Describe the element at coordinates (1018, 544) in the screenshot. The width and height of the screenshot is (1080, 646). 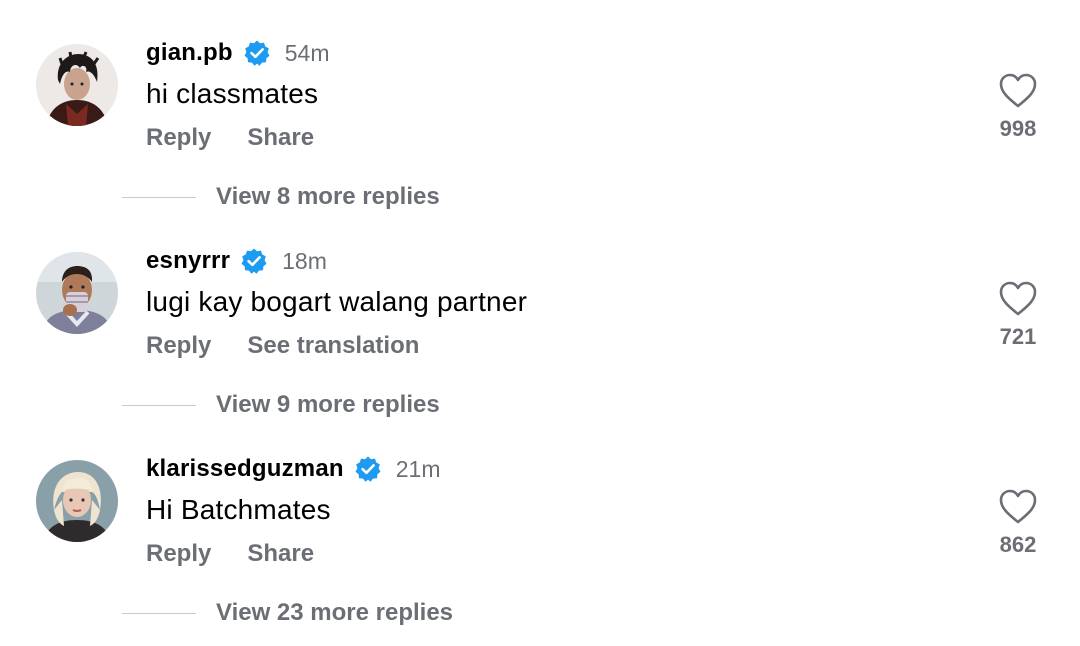
I see `like-count: 862` at that location.